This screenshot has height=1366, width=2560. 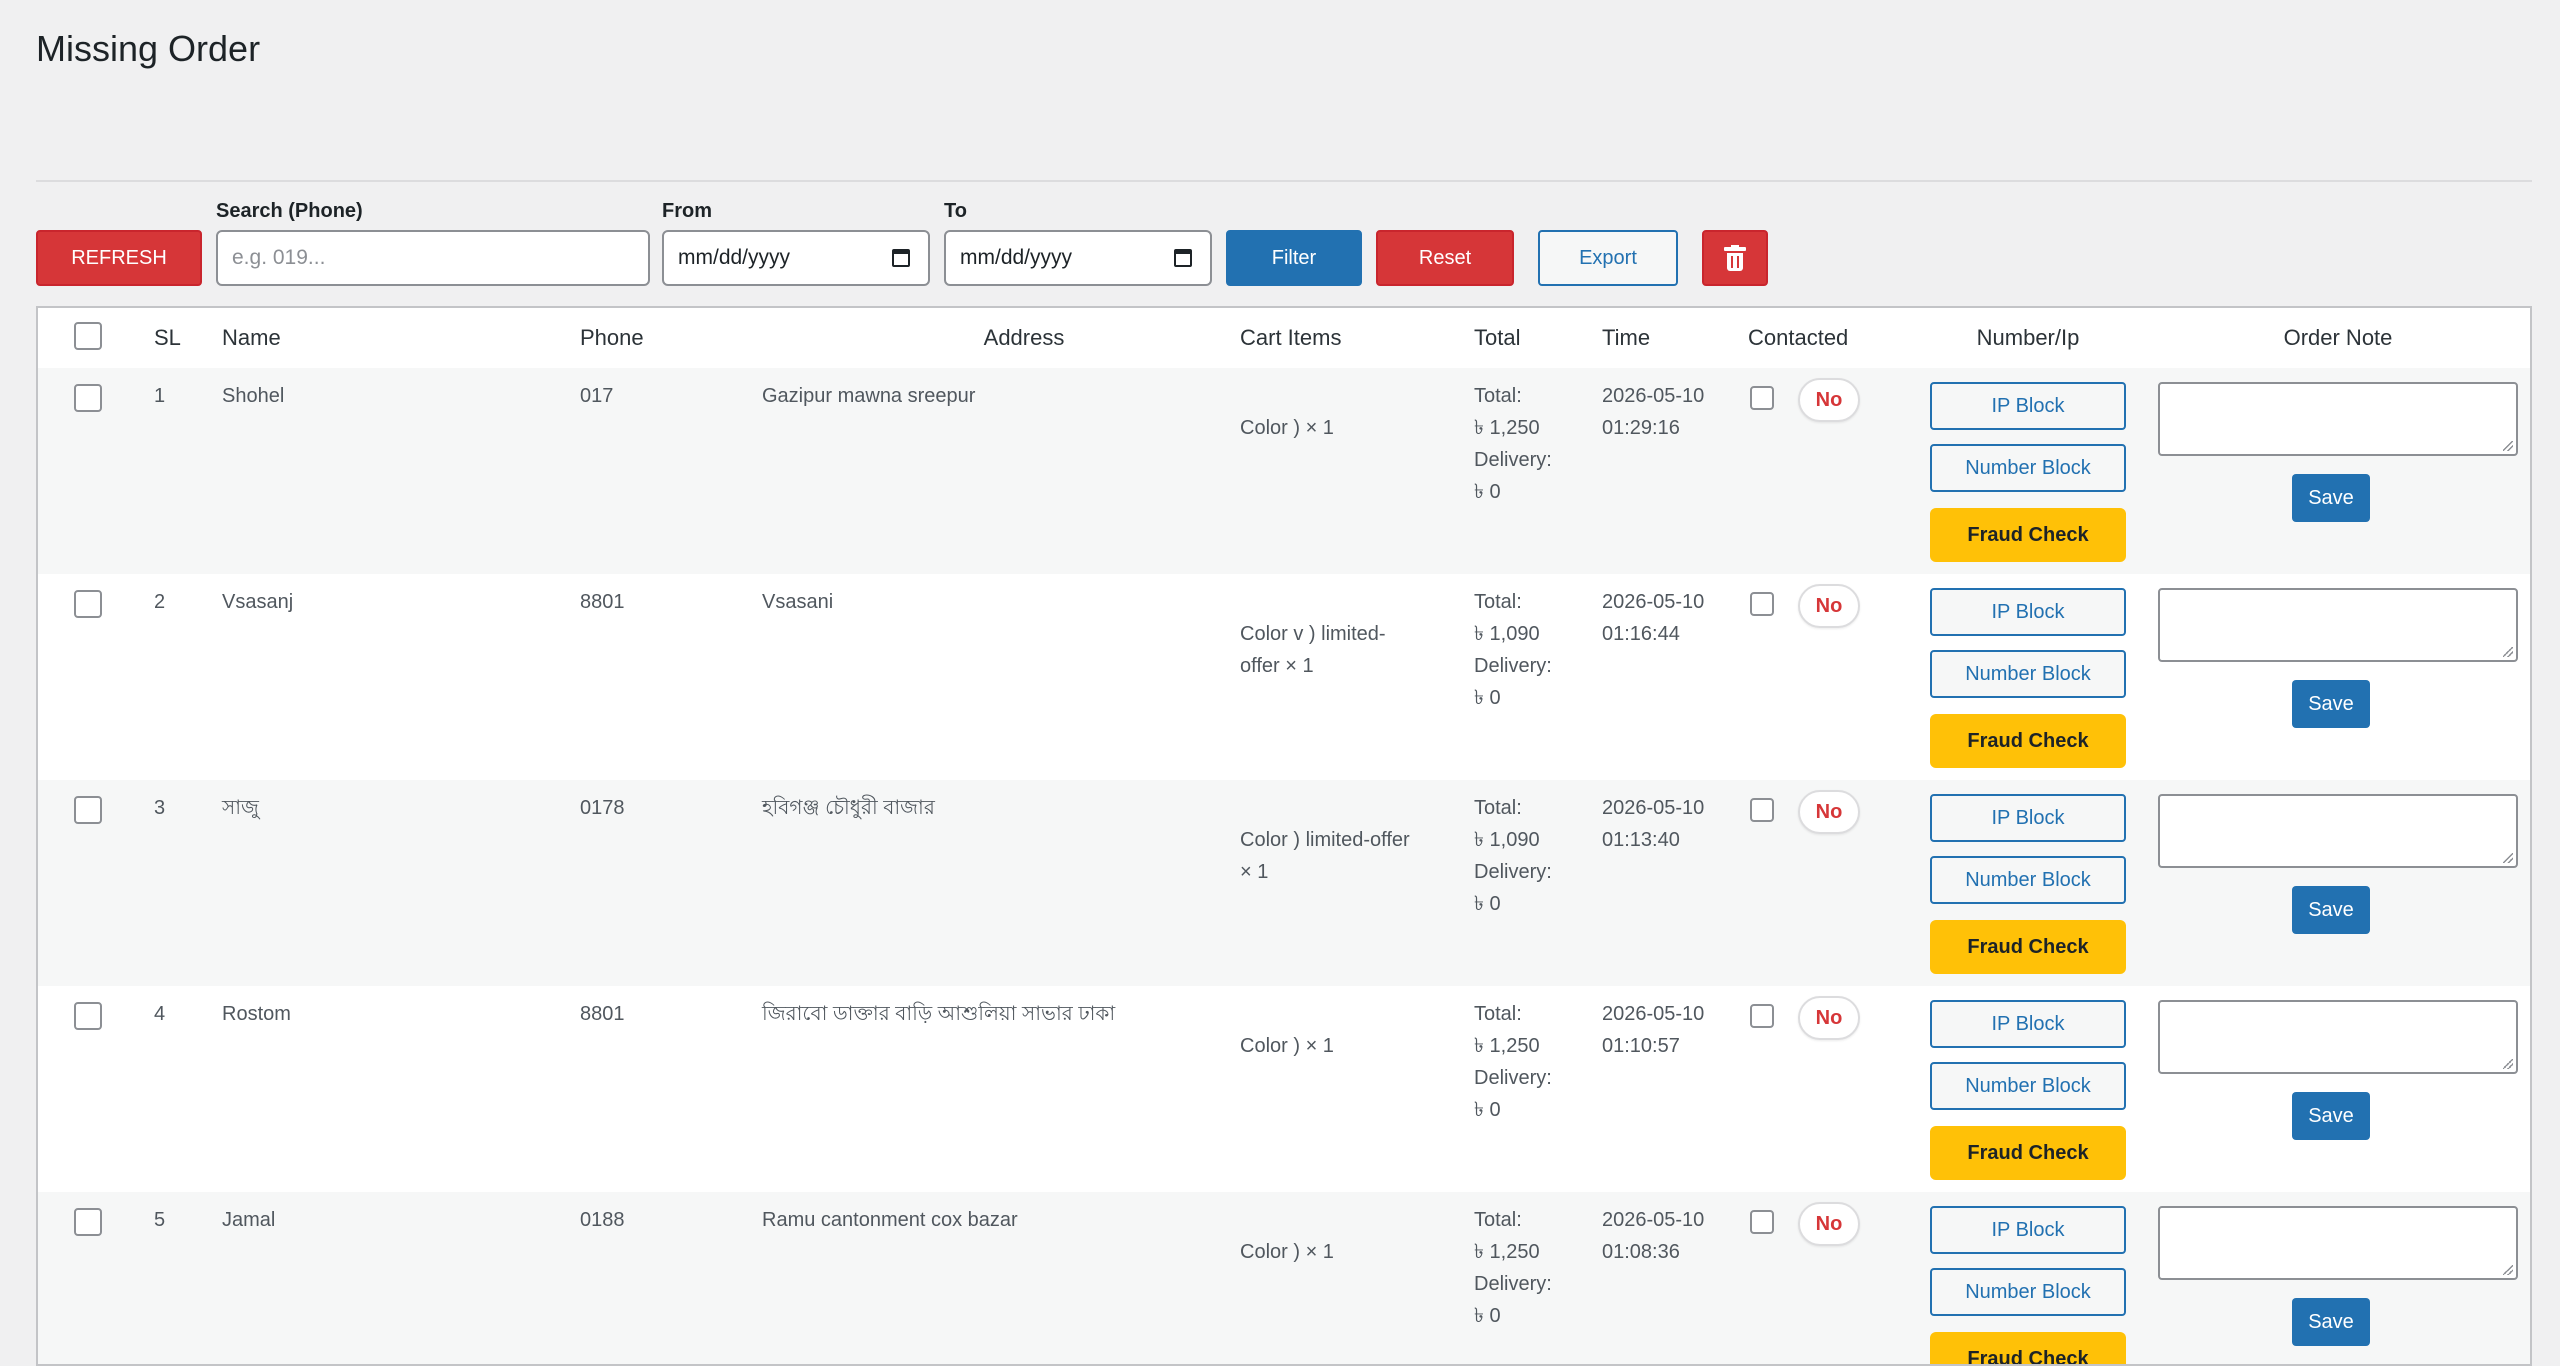 What do you see at coordinates (1294, 258) in the screenshot?
I see `filter-button: Filter` at bounding box center [1294, 258].